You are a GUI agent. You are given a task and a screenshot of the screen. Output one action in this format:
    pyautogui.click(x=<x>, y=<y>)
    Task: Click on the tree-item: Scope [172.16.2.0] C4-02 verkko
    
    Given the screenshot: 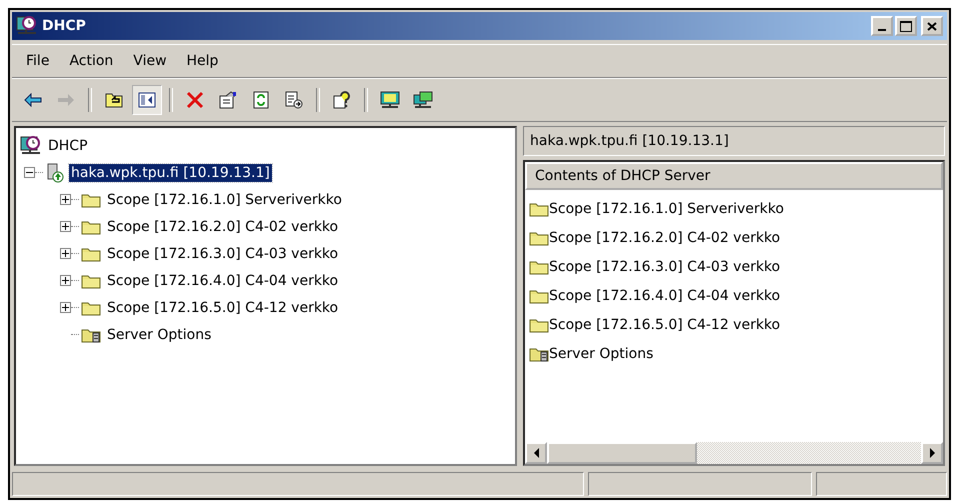 What is the action you would take?
    pyautogui.click(x=222, y=227)
    